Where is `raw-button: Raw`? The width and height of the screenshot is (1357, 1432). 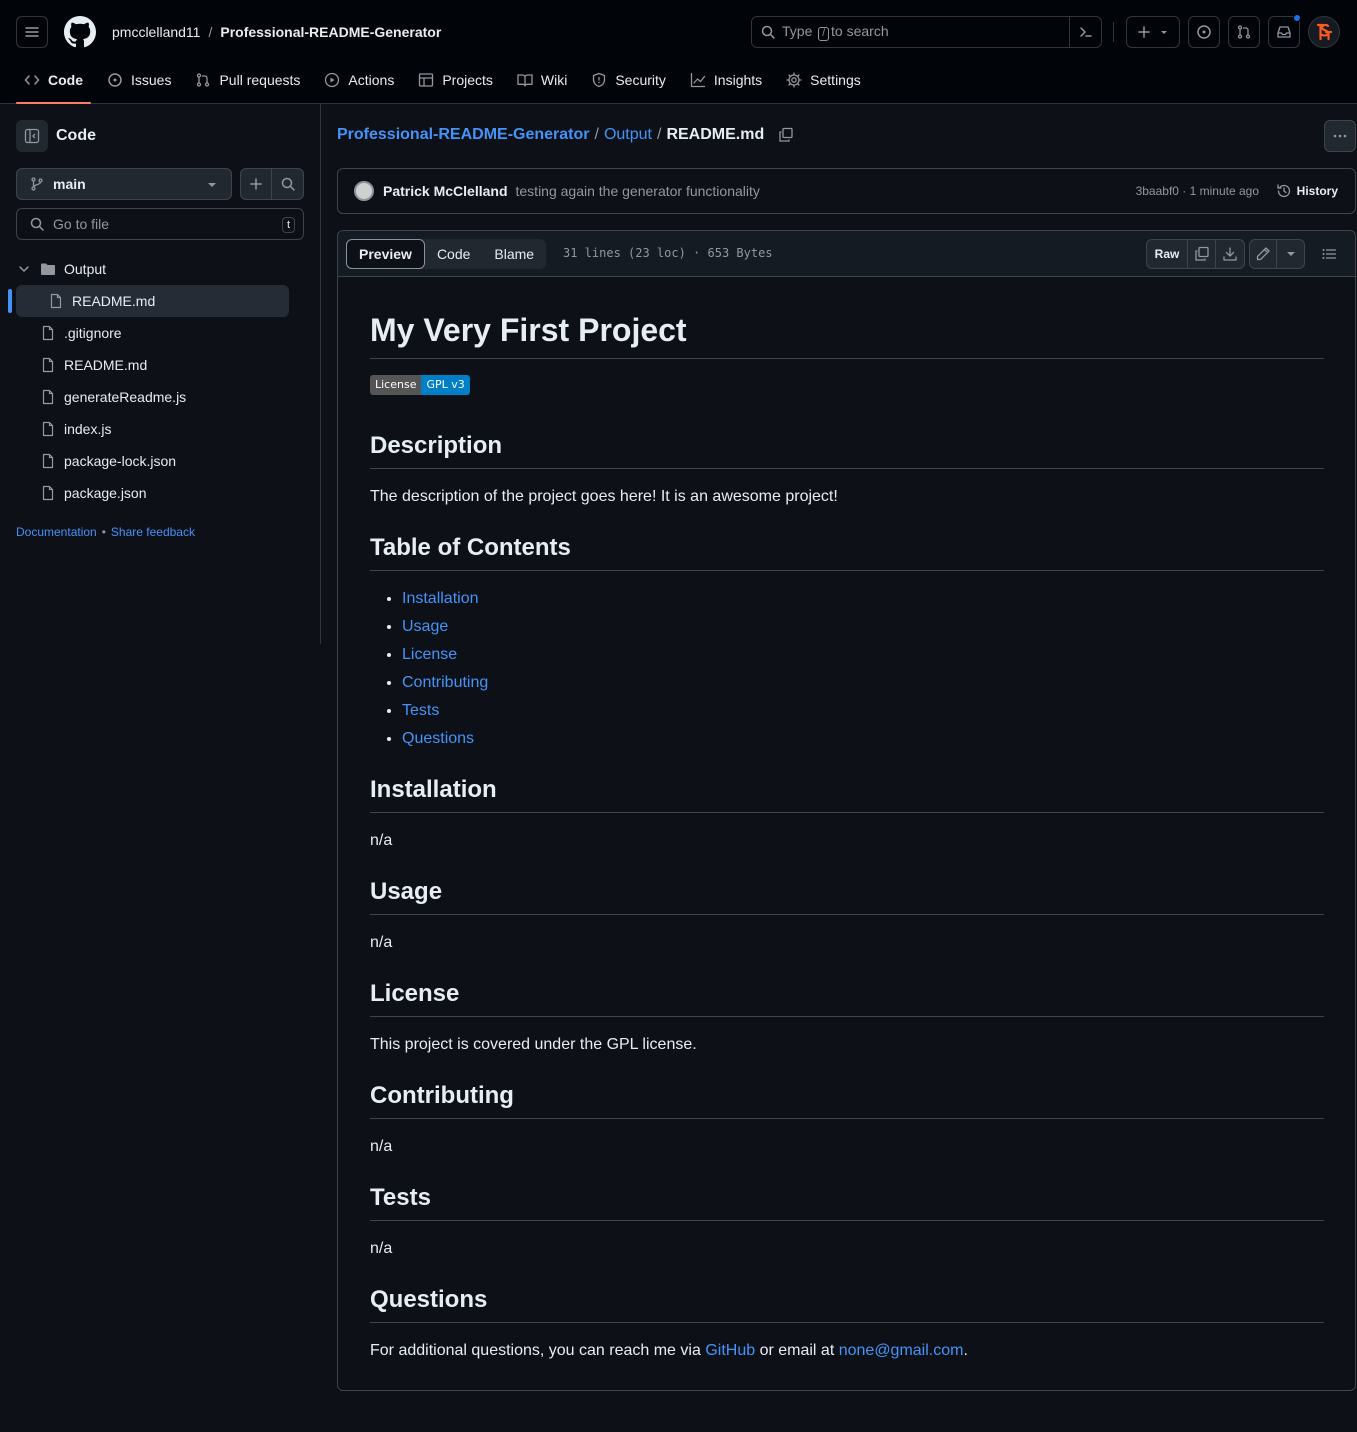 raw-button: Raw is located at coordinates (1167, 254).